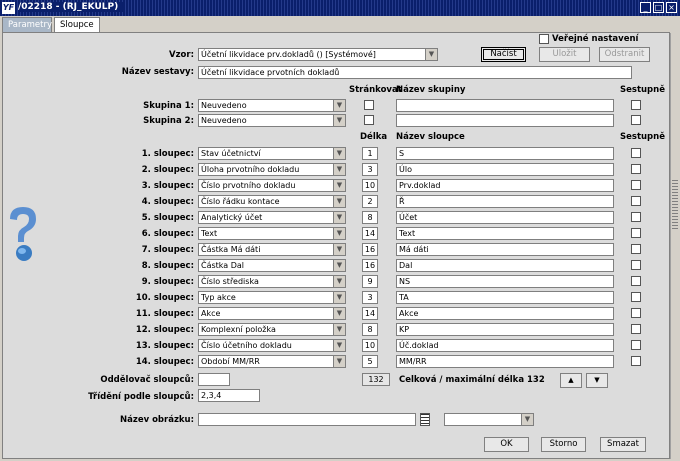  I want to click on column-name-input: Účet, so click(505, 217).